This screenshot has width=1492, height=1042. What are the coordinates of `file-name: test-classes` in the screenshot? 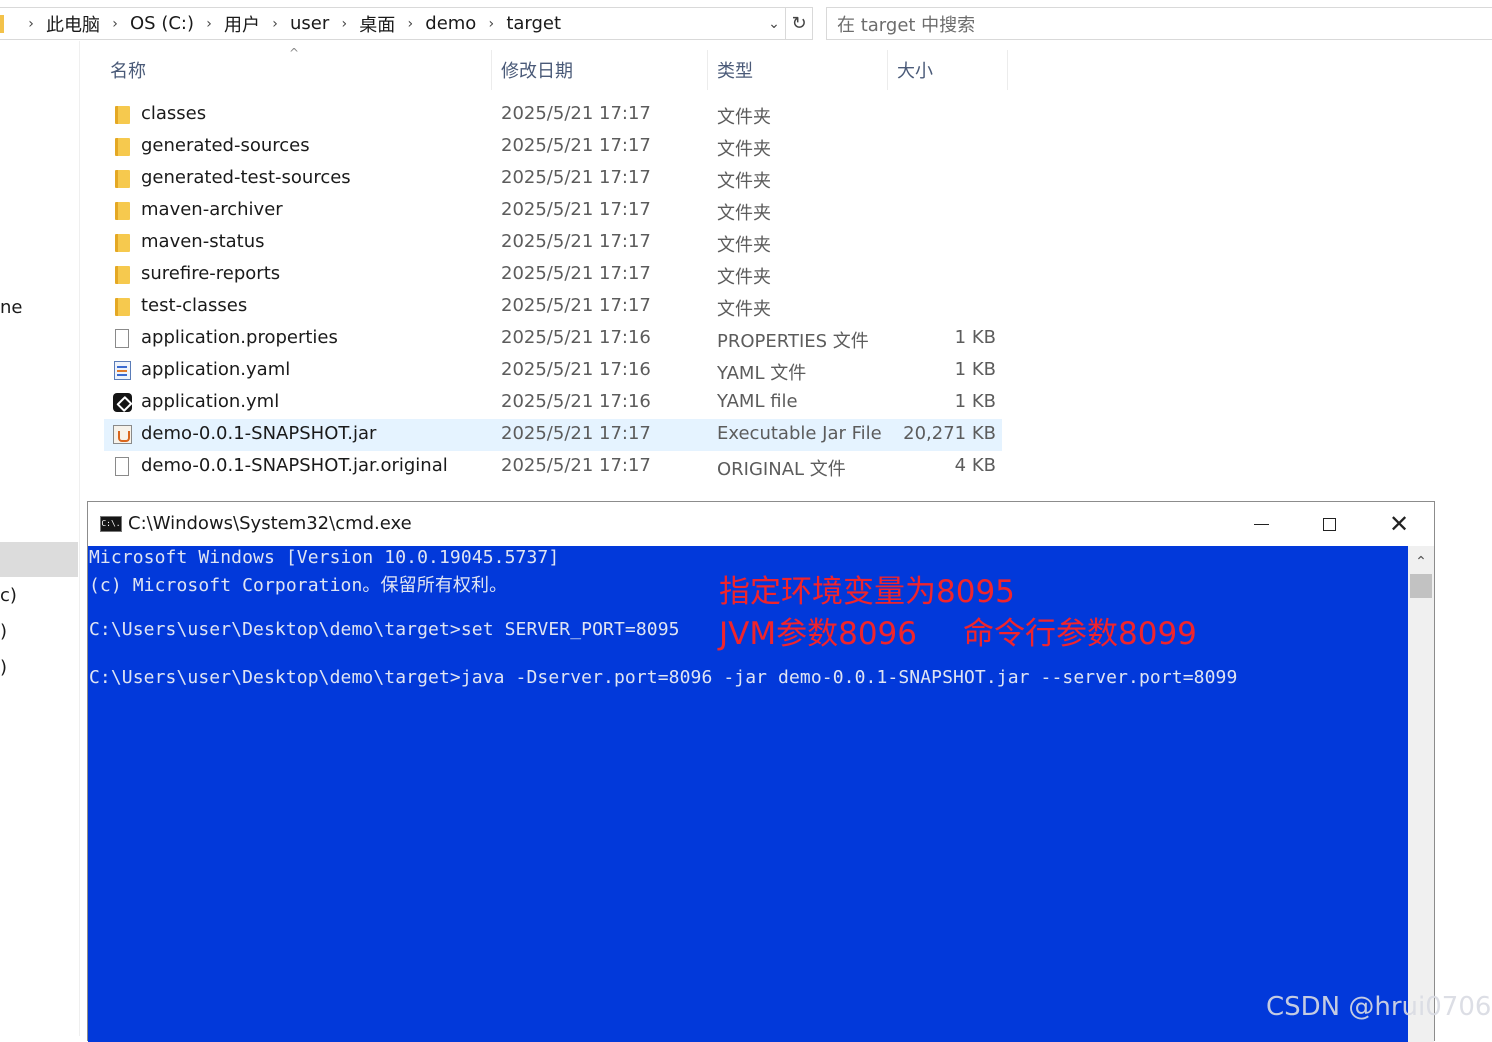 It's located at (194, 305).